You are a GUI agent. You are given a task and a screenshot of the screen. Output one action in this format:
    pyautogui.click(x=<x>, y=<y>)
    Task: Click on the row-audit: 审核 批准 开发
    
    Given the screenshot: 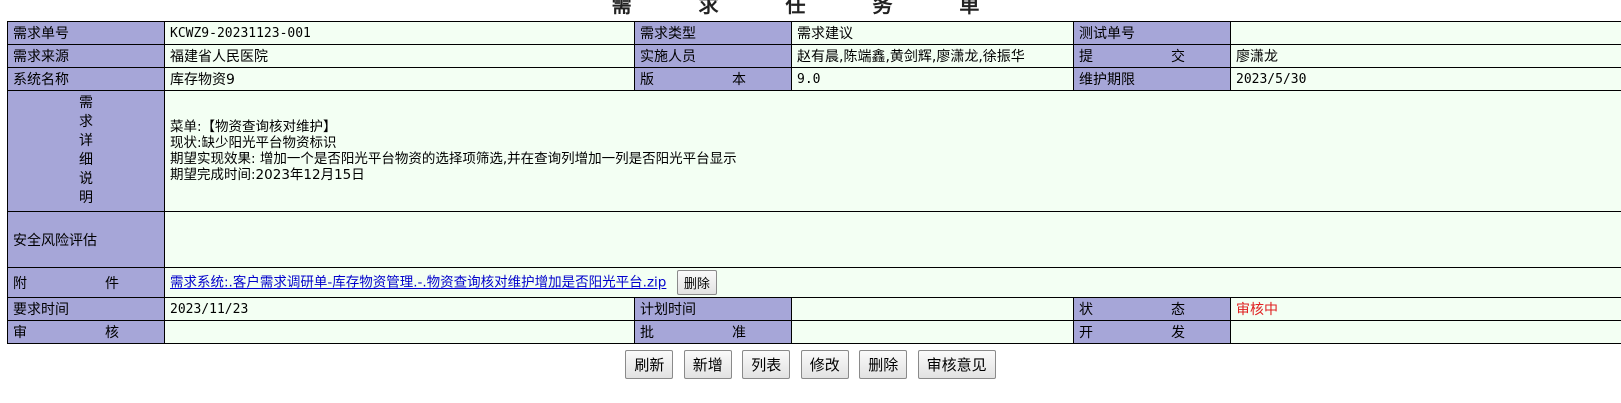 What is the action you would take?
    pyautogui.click(x=814, y=332)
    